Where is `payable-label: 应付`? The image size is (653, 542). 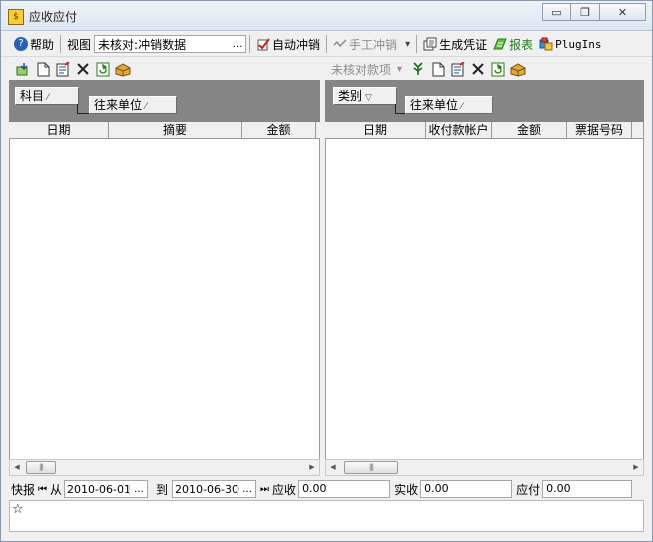
payable-label: 应付 is located at coordinates (528, 489).